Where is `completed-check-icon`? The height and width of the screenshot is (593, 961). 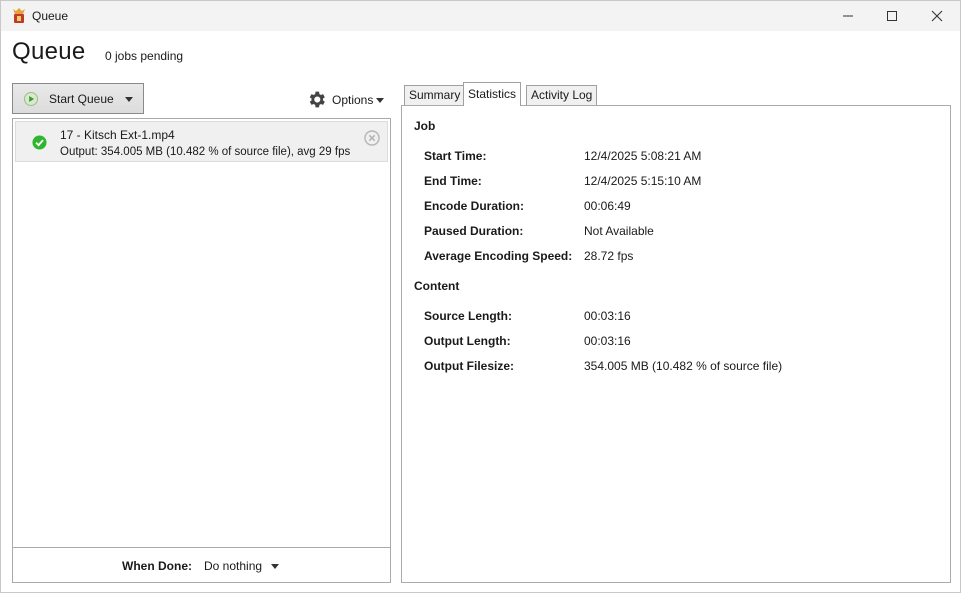 completed-check-icon is located at coordinates (39, 144).